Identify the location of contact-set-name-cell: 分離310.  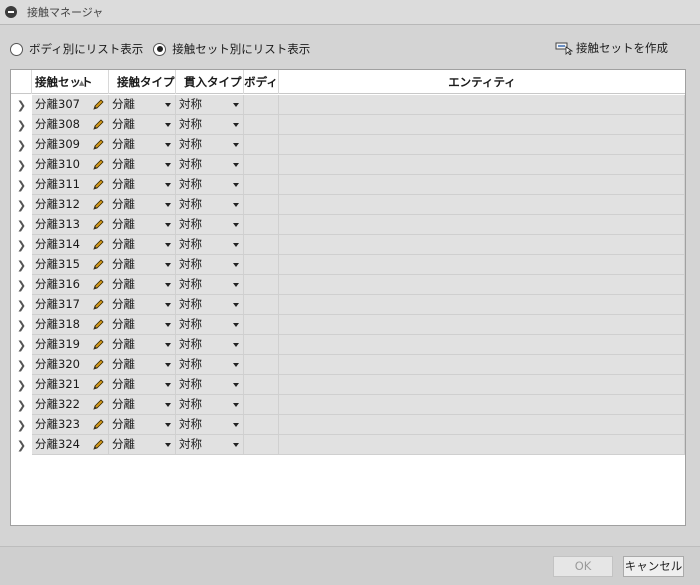
(70, 165).